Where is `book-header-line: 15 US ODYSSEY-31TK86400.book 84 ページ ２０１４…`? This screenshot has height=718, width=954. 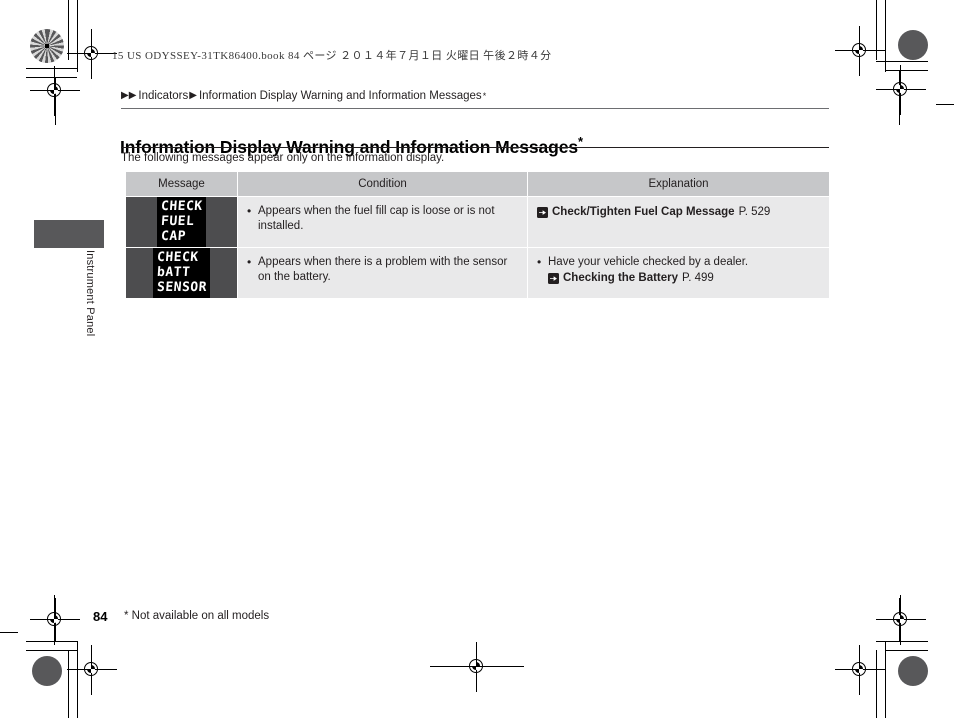 book-header-line: 15 US ODYSSEY-31TK86400.book 84 ページ ２０１４… is located at coordinates (332, 56).